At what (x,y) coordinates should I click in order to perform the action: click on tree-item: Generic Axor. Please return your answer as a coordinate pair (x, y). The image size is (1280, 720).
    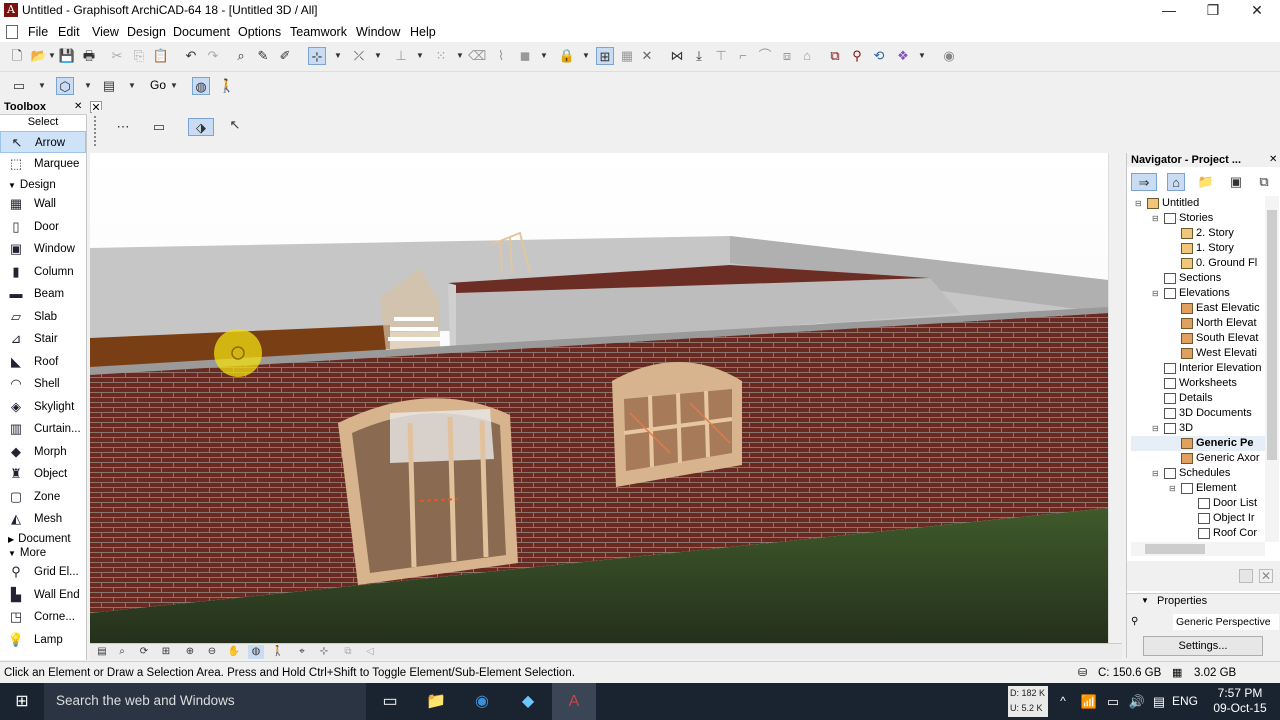
    Looking at the image, I should click on (1199, 458).